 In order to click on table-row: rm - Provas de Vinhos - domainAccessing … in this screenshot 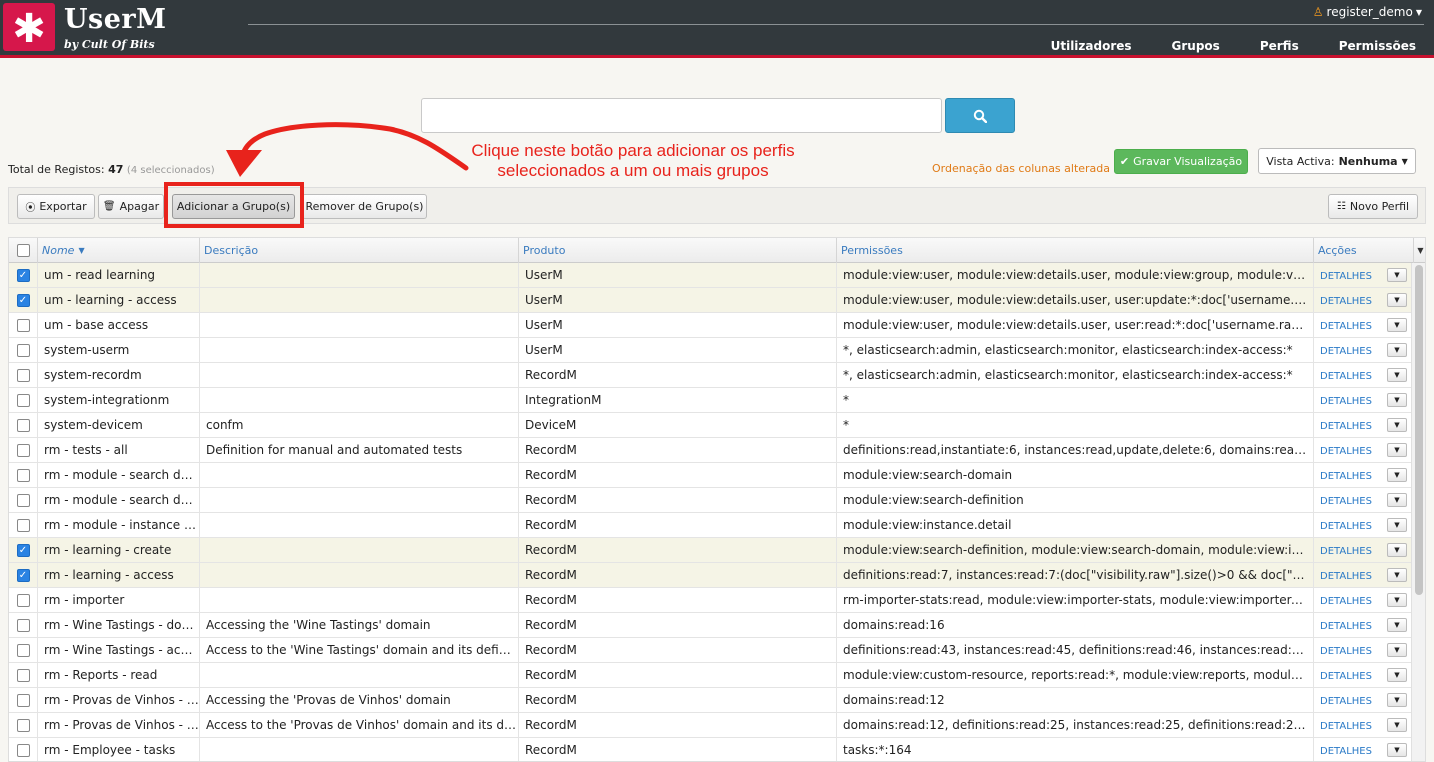, I will do `click(711, 700)`.